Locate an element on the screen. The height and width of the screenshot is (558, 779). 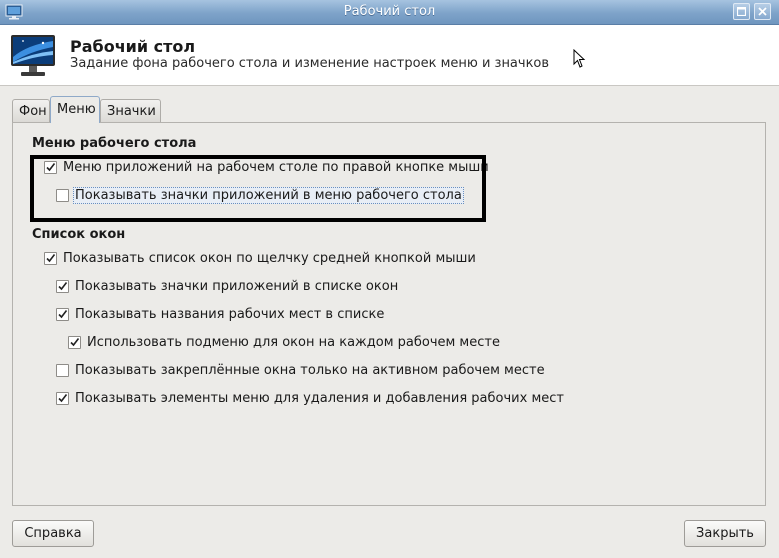
checkbox-window-list-middle-click is located at coordinates (50, 258).